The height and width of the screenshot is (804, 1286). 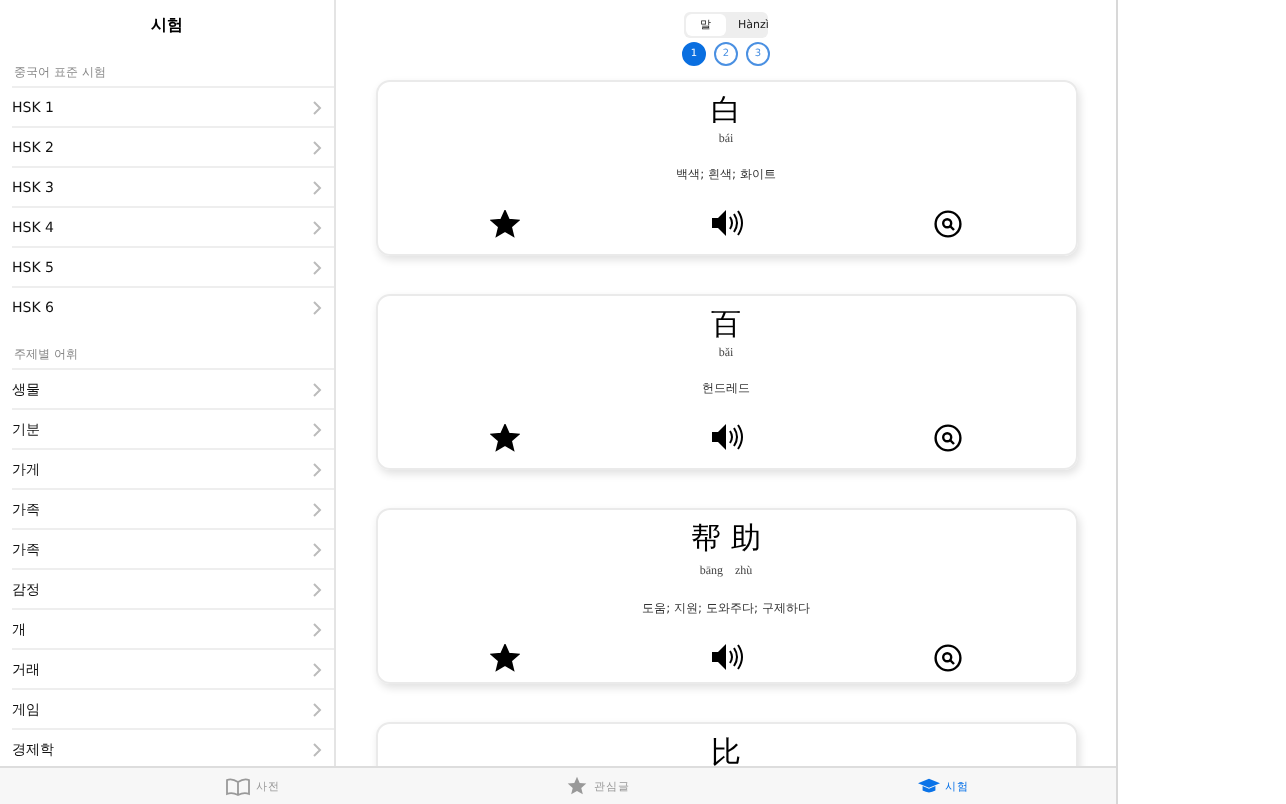 I want to click on hanzi-text: 帮 助, so click(x=726, y=538).